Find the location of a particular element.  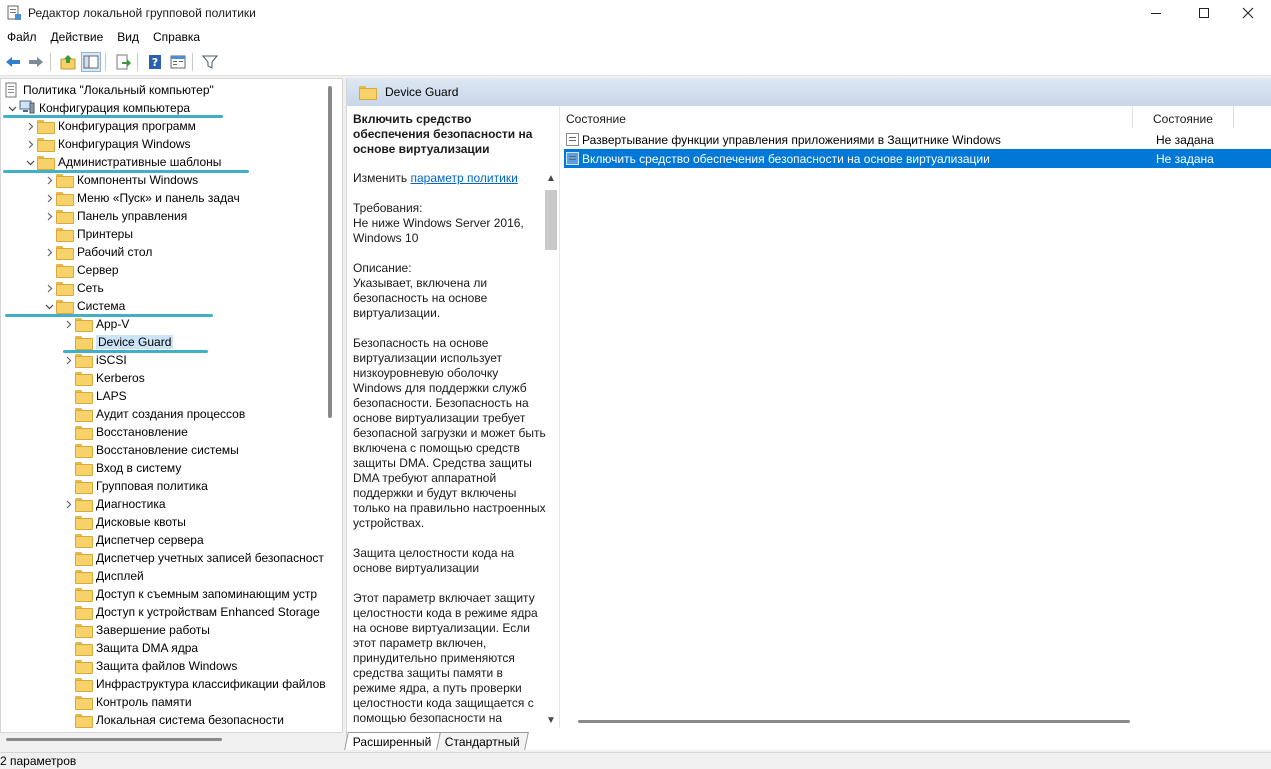

tree-item: Kerberos is located at coordinates (103, 378).